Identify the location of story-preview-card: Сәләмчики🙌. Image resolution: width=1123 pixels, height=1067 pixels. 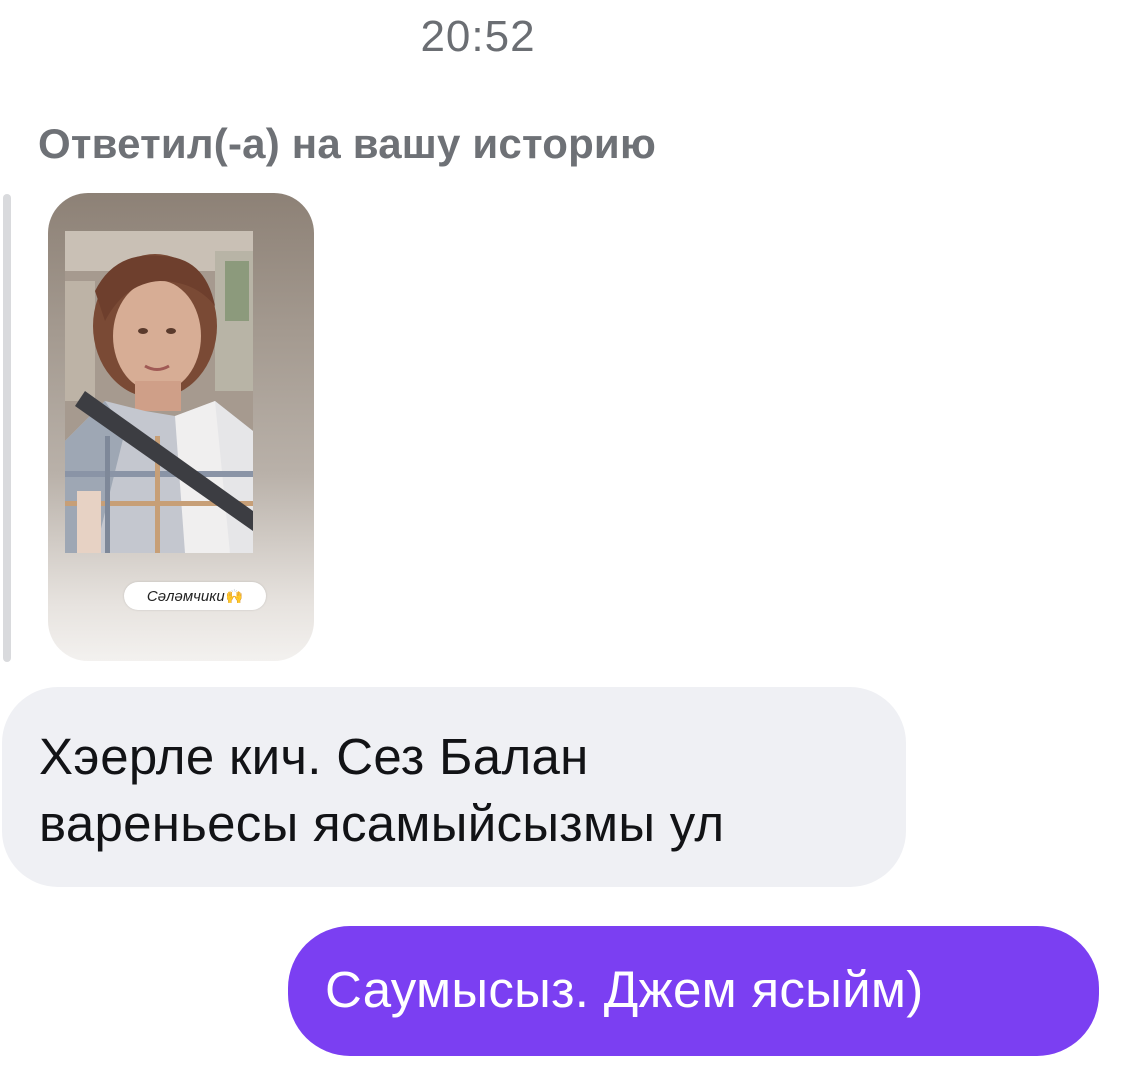
(181, 427).